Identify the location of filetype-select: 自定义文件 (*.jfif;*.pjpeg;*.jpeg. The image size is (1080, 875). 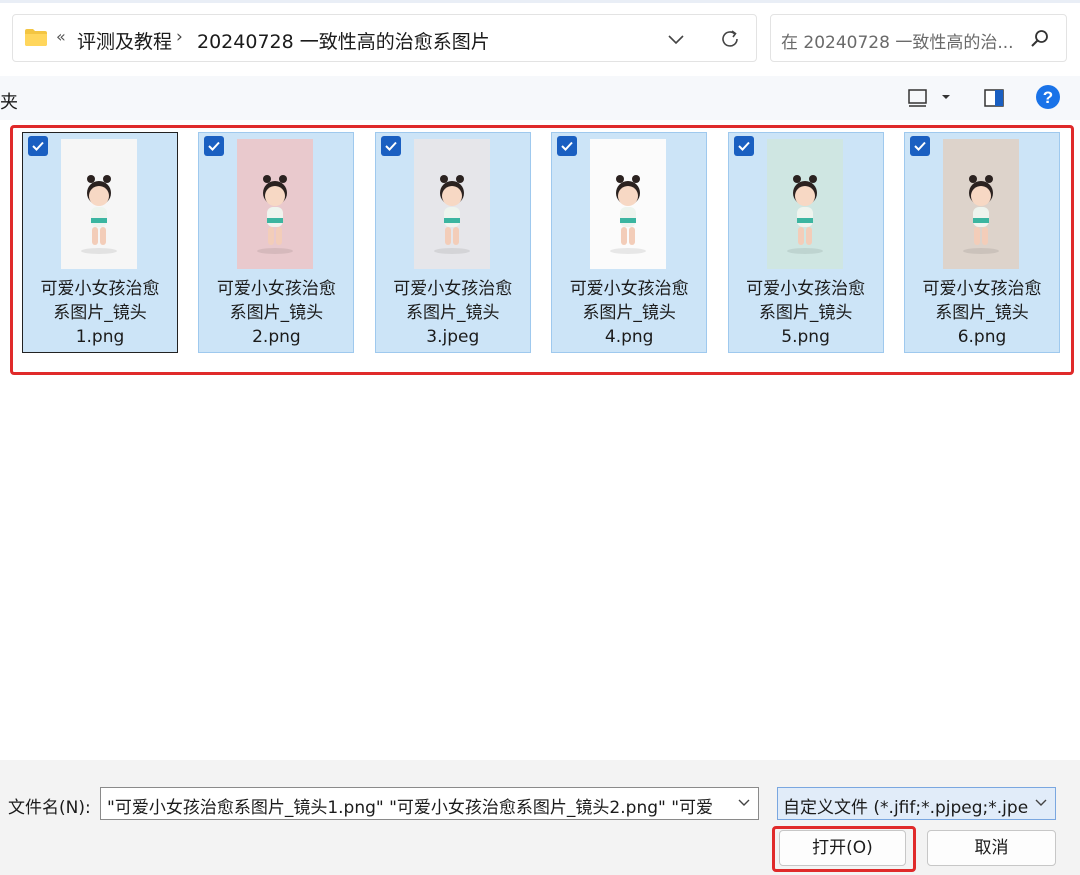
(916, 803).